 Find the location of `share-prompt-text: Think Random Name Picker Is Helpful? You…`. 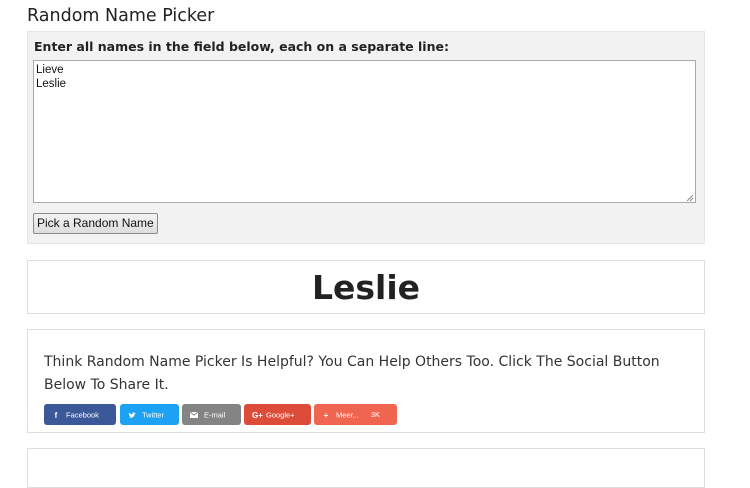

share-prompt-text: Think Random Name Picker Is Helpful? You… is located at coordinates (352, 373).